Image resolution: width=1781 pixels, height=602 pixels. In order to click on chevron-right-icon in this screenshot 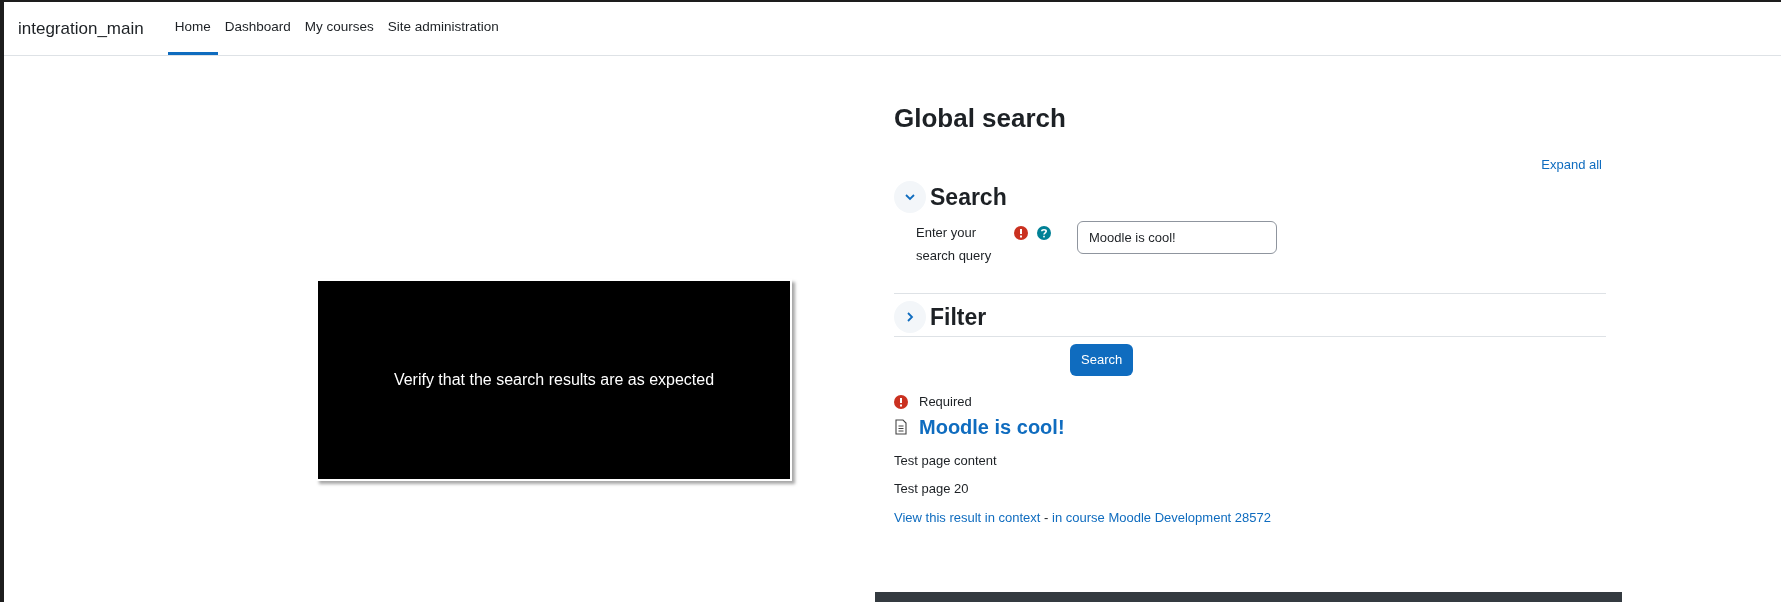, I will do `click(910, 316)`.